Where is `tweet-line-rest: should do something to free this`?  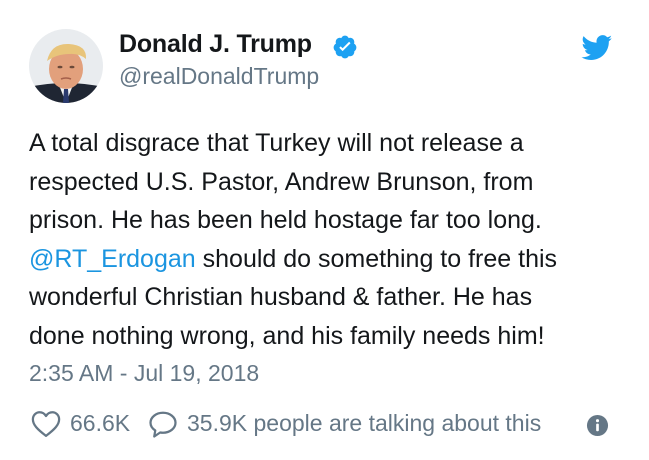 tweet-line-rest: should do something to free this is located at coordinates (380, 258).